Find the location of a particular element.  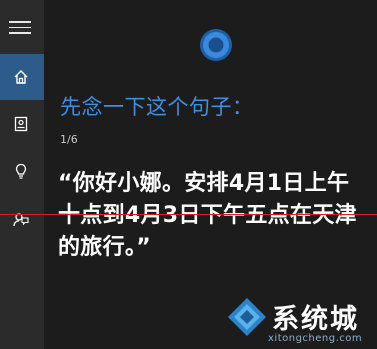

watermark-logo-icon is located at coordinates (247, 317).